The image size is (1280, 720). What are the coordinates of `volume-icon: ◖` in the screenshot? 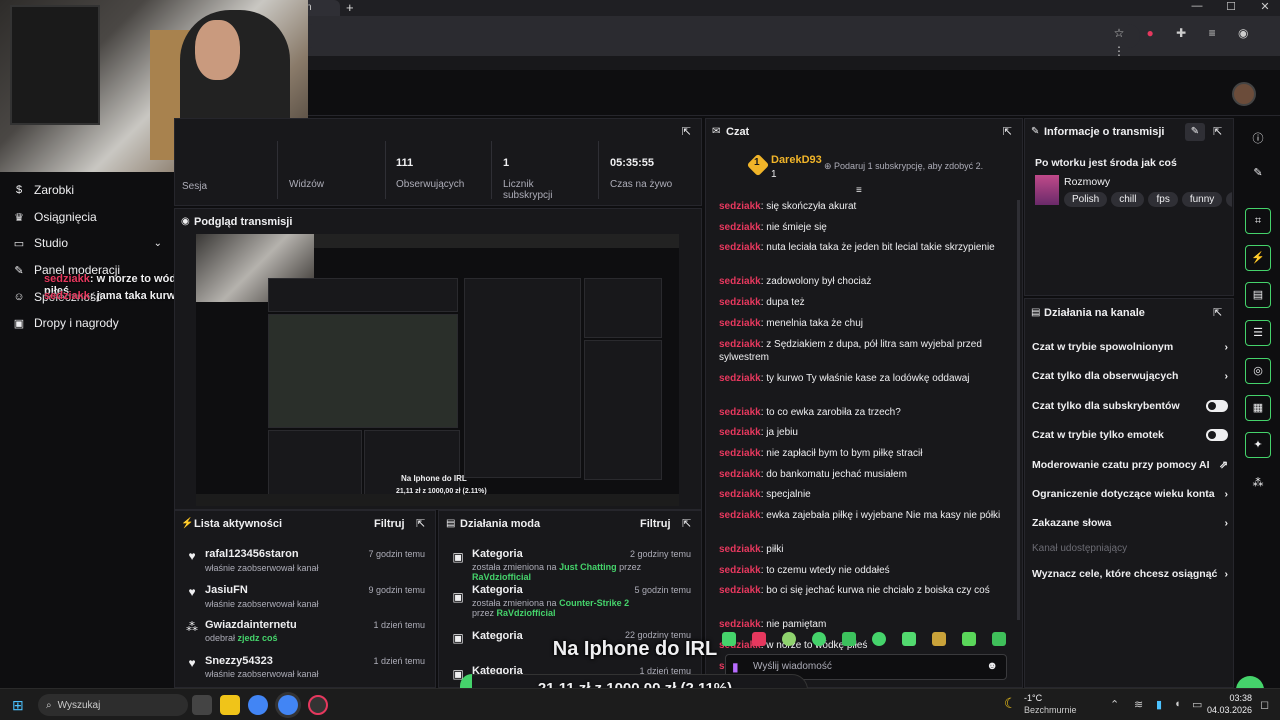 It's located at (1177, 704).